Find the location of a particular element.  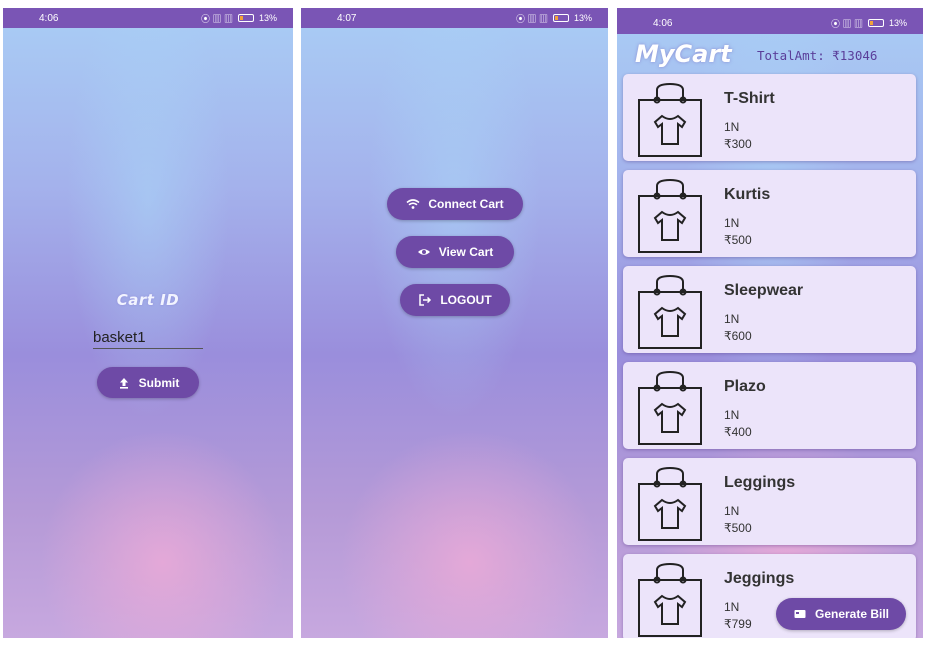

logout-label: LOGOUT is located at coordinates (466, 300).